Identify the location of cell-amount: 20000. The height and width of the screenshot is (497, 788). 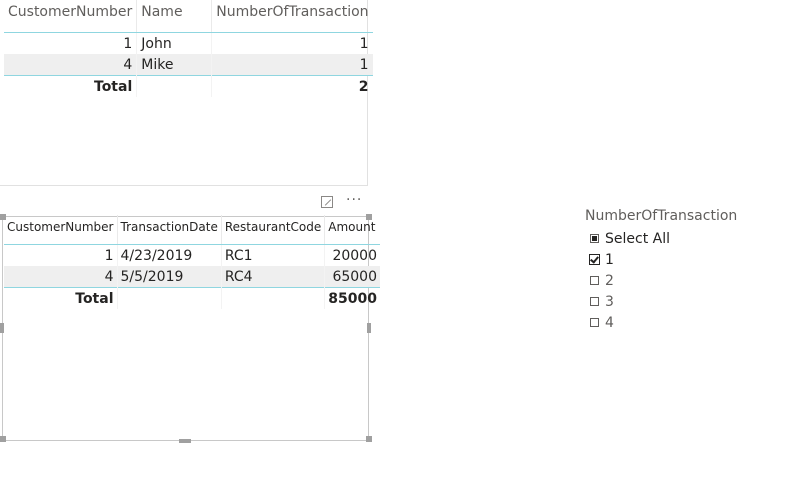
(352, 255).